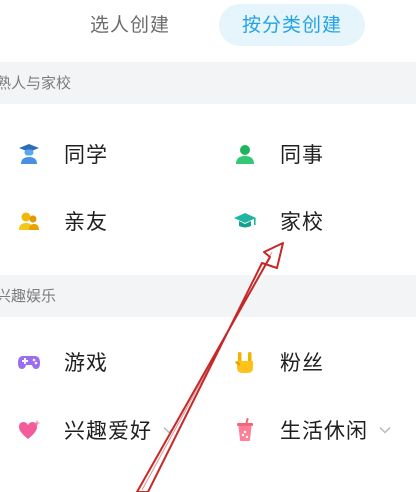 The image size is (416, 492). Describe the element at coordinates (130, 25) in the screenshot. I see `tab-select-people: 选人创建` at that location.